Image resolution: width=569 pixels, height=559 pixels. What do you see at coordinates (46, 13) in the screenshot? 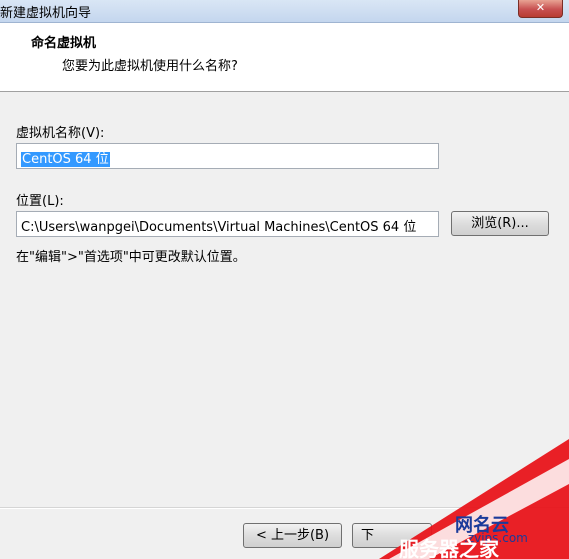
I see `window-title: 新建虚拟机向导` at bounding box center [46, 13].